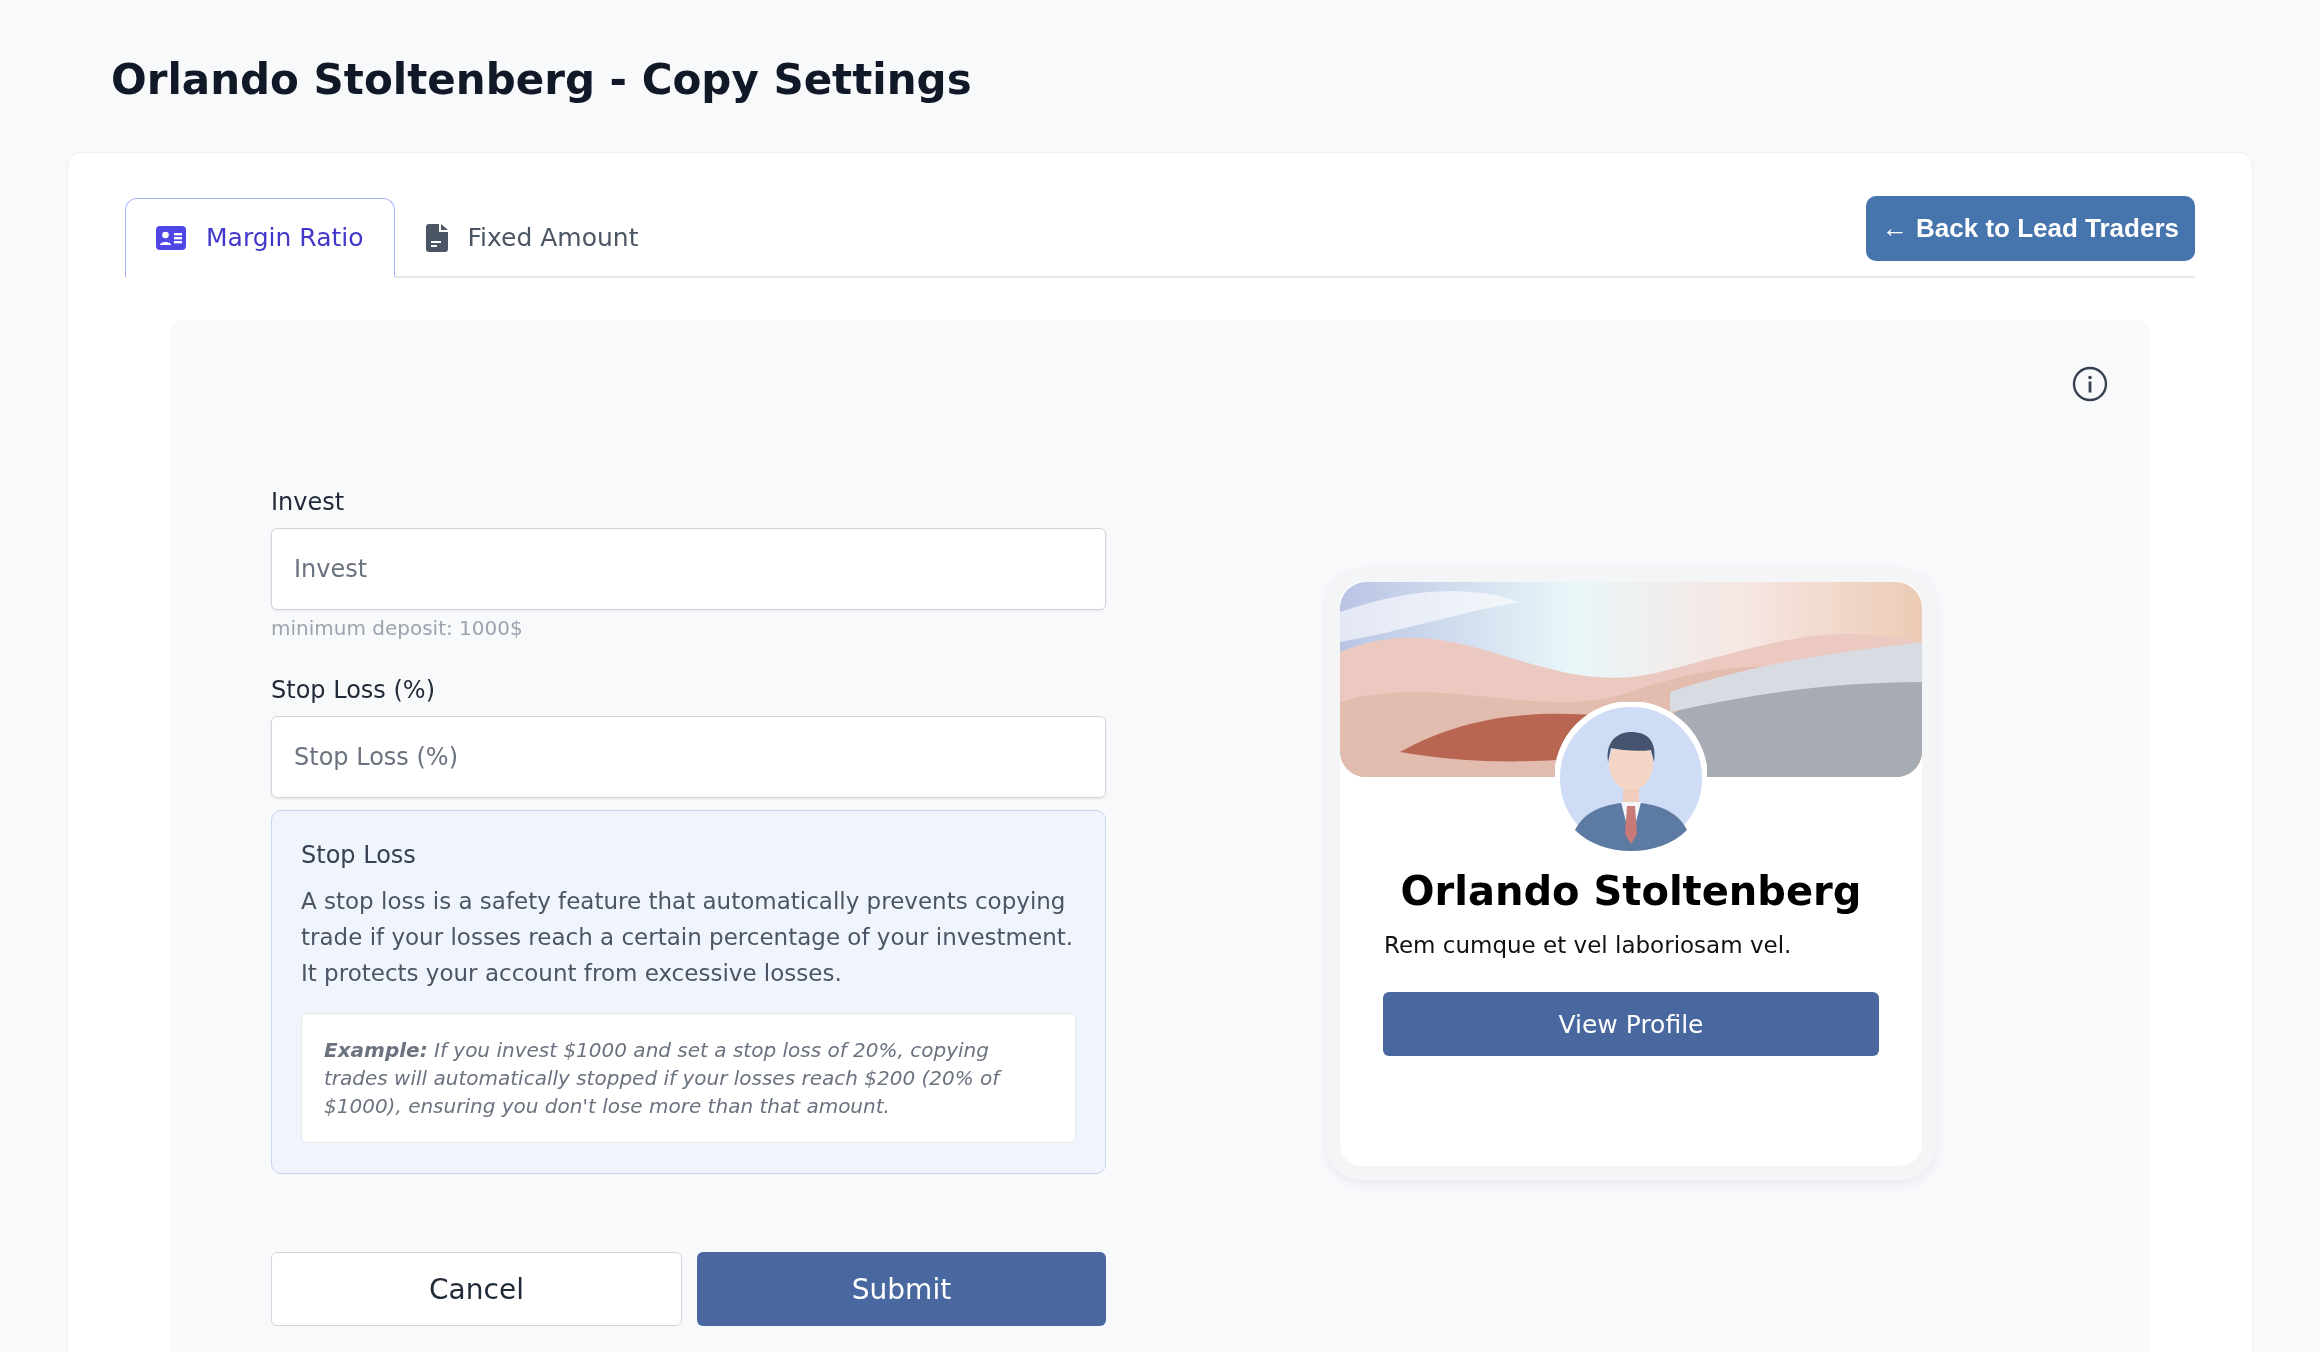 This screenshot has height=1352, width=2320. Describe the element at coordinates (397, 628) in the screenshot. I see `field-hint: minimum deposit: 1000$` at that location.